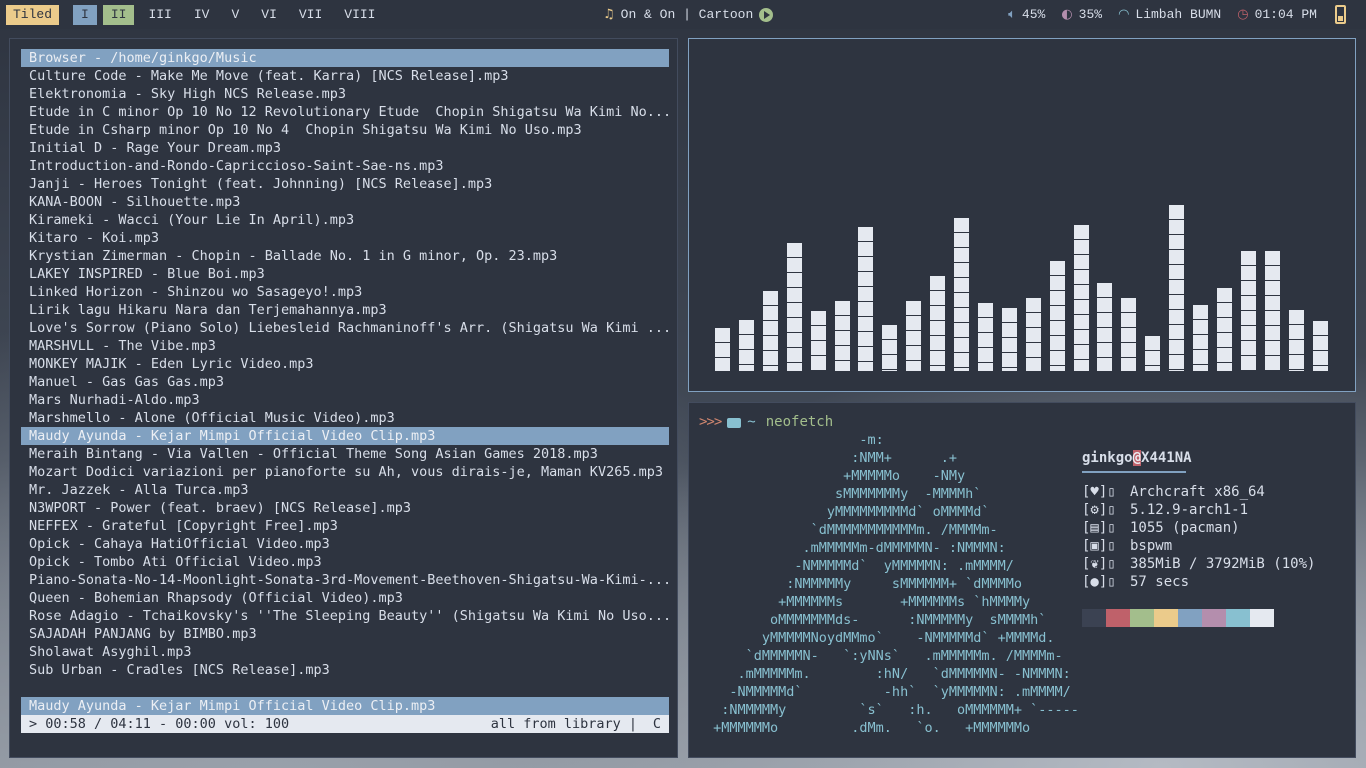 This screenshot has height=768, width=1366. Describe the element at coordinates (1099, 582) in the screenshot. I see `bulb-icon: [●]▯` at that location.